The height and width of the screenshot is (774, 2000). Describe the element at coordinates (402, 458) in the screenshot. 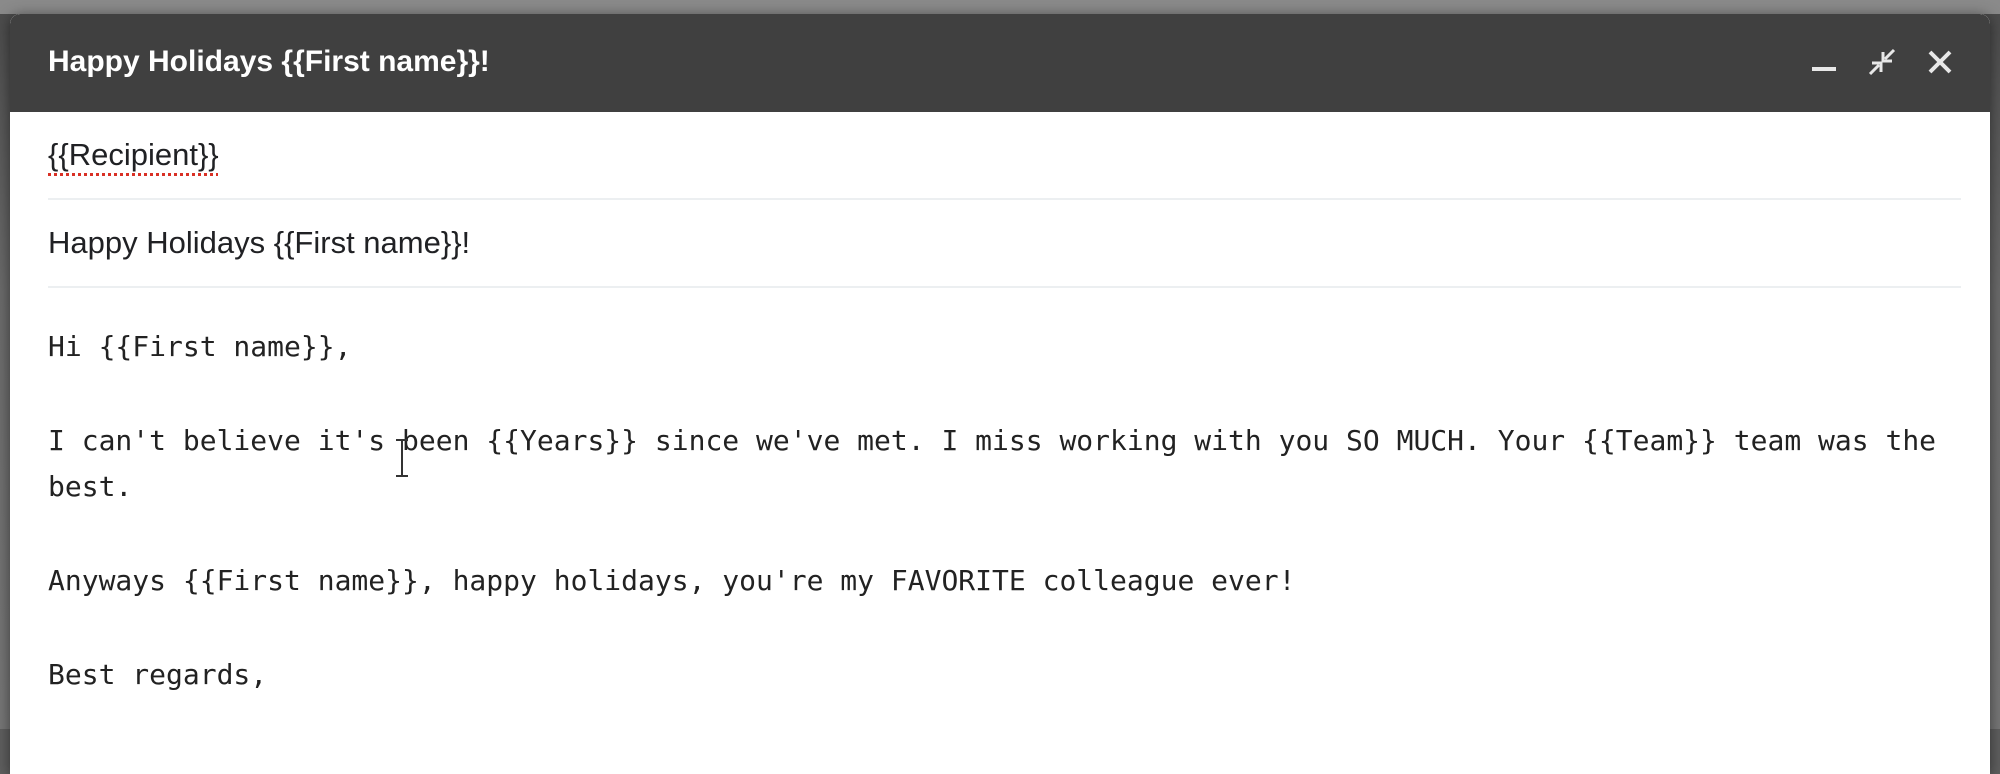

I see `text-cursor-icon` at that location.